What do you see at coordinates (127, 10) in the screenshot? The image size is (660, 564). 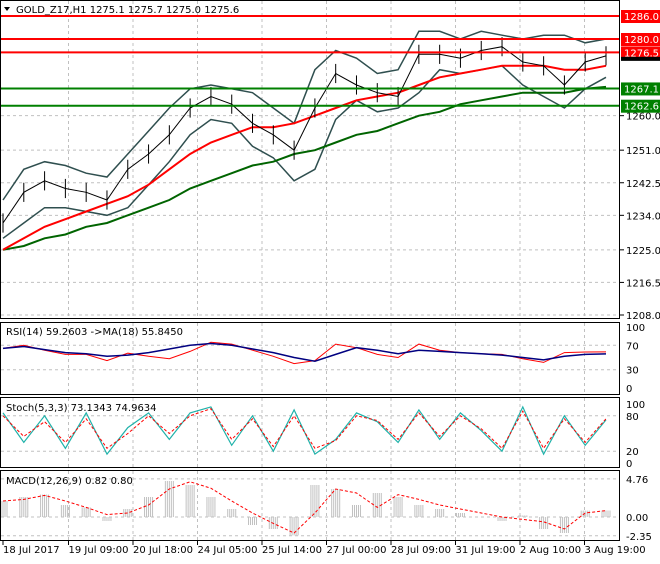 I see `symbol-header: GOLD_Z17,H1 1275.1 1275.7 1275.0 1275.6` at bounding box center [127, 10].